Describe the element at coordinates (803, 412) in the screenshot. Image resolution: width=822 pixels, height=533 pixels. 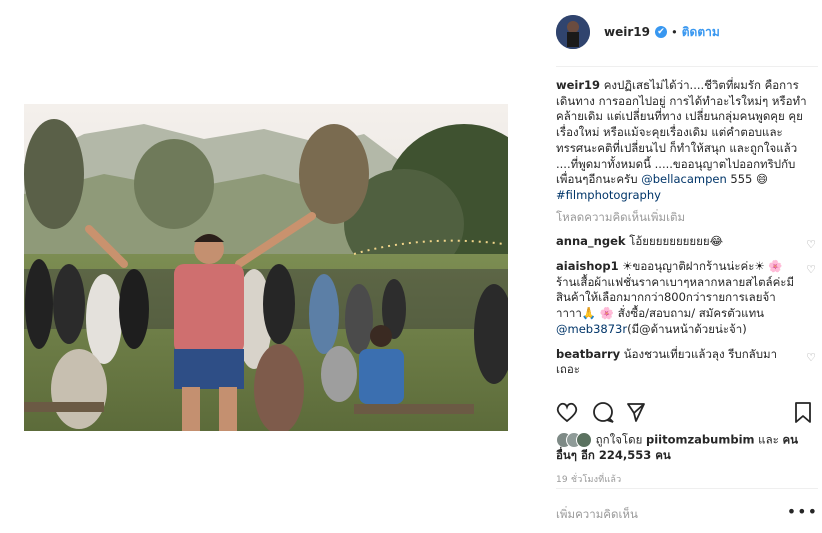
I see `bookmark-icon` at that location.